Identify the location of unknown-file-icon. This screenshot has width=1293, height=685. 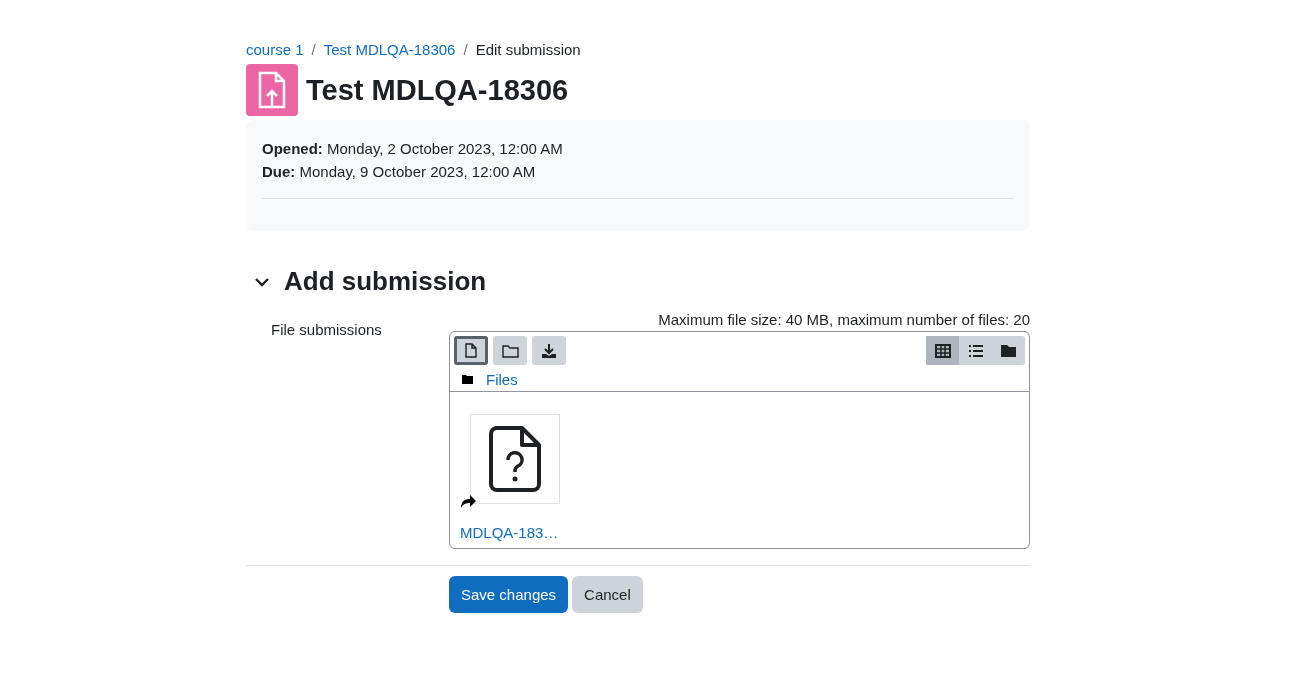
(515, 459).